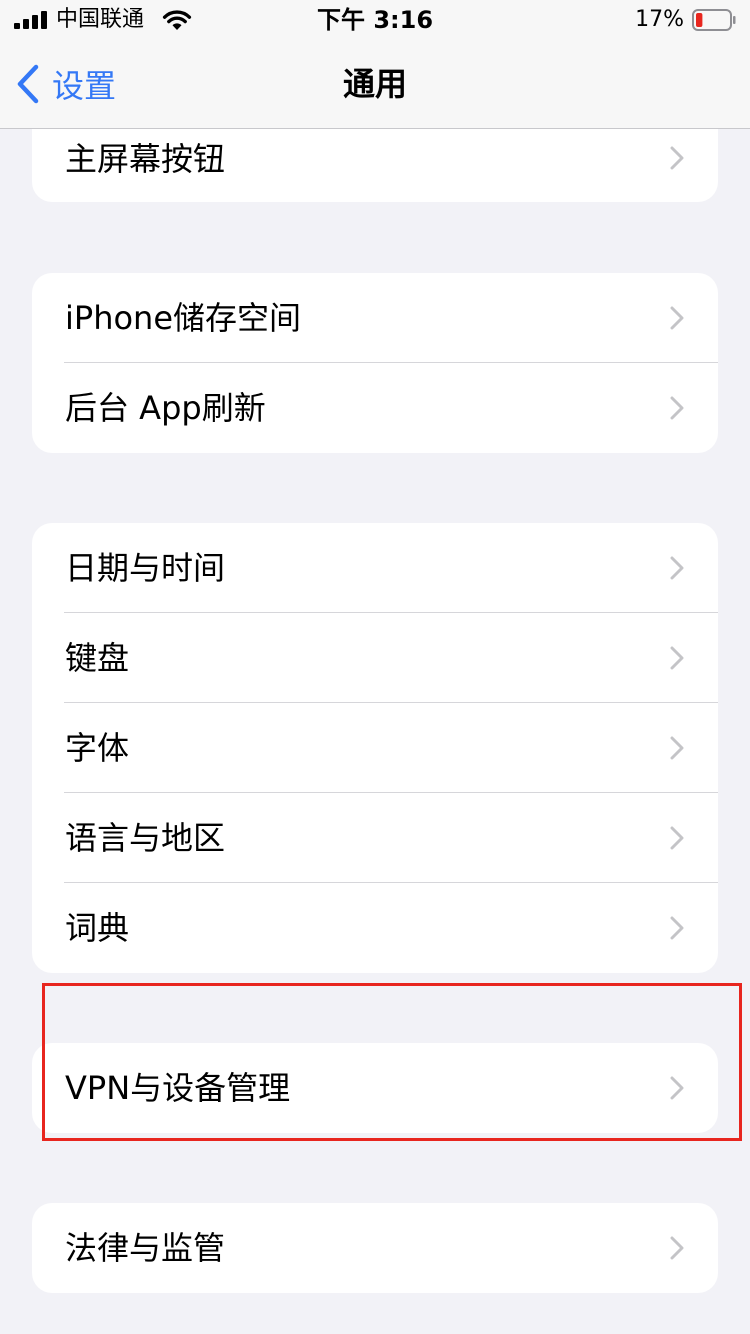  What do you see at coordinates (97, 928) in the screenshot?
I see `list-item-label: 词典` at bounding box center [97, 928].